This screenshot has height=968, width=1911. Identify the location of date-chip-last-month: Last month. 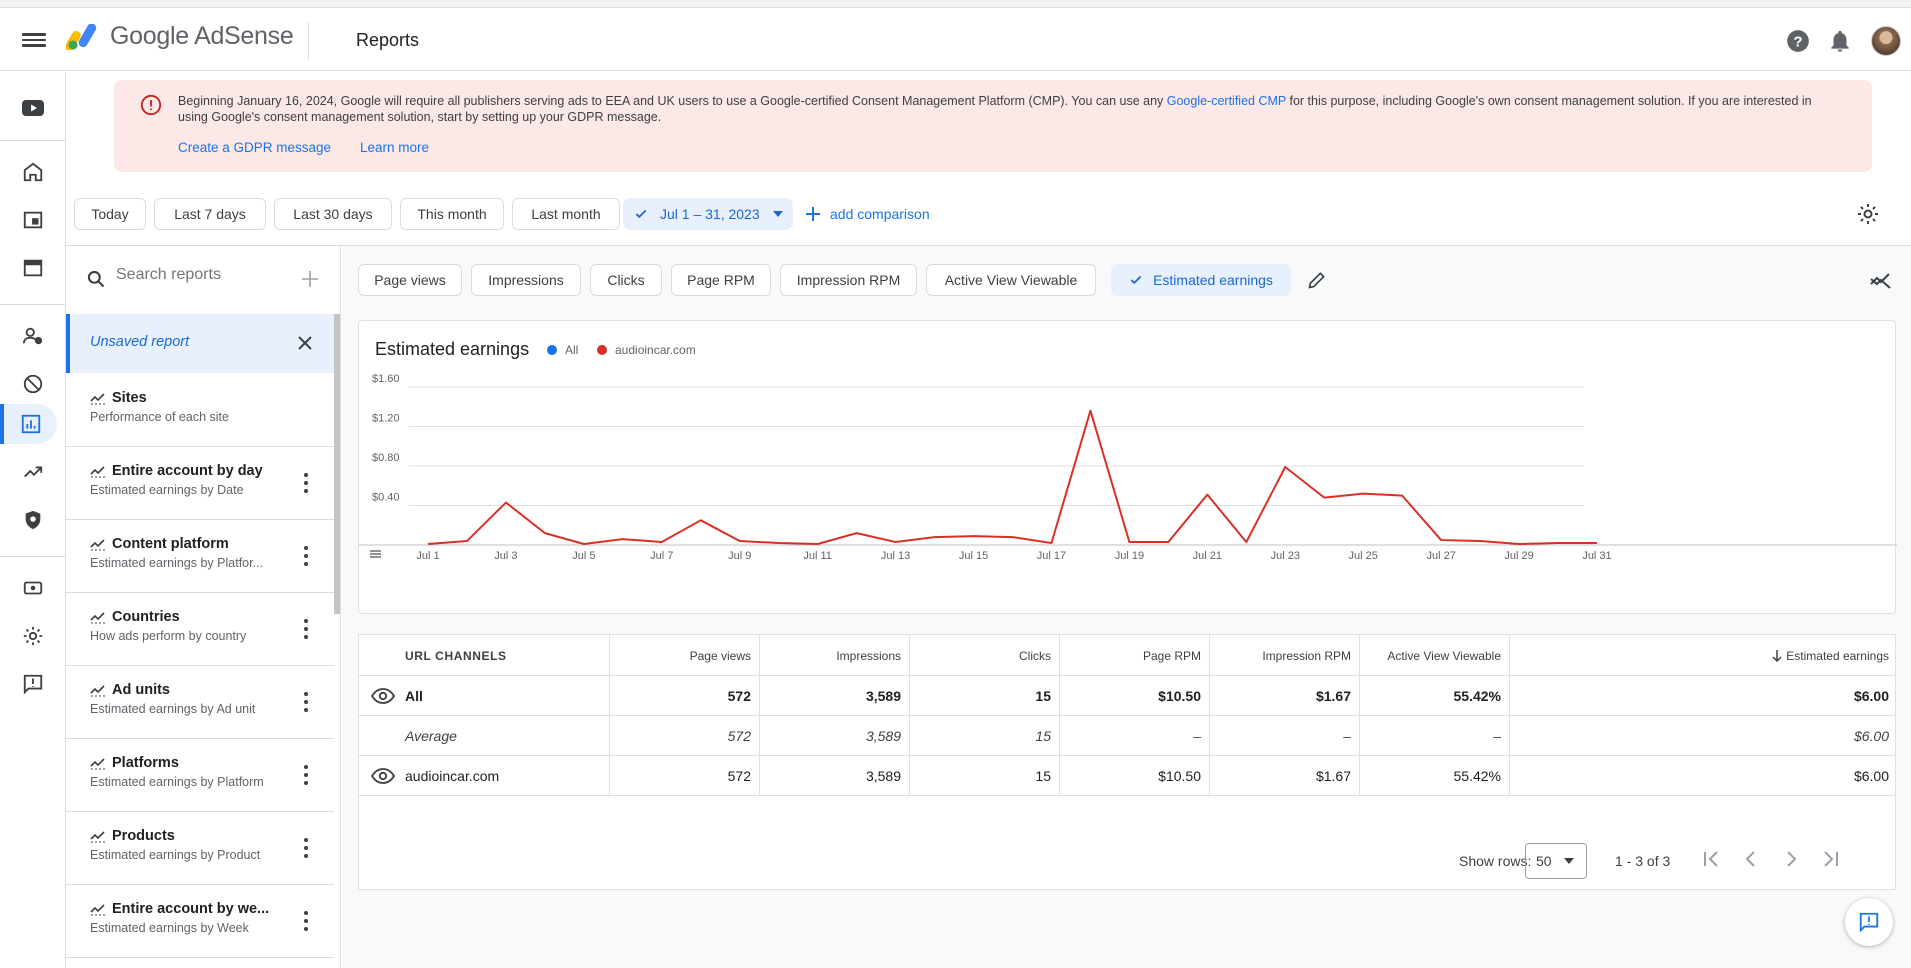
(566, 214).